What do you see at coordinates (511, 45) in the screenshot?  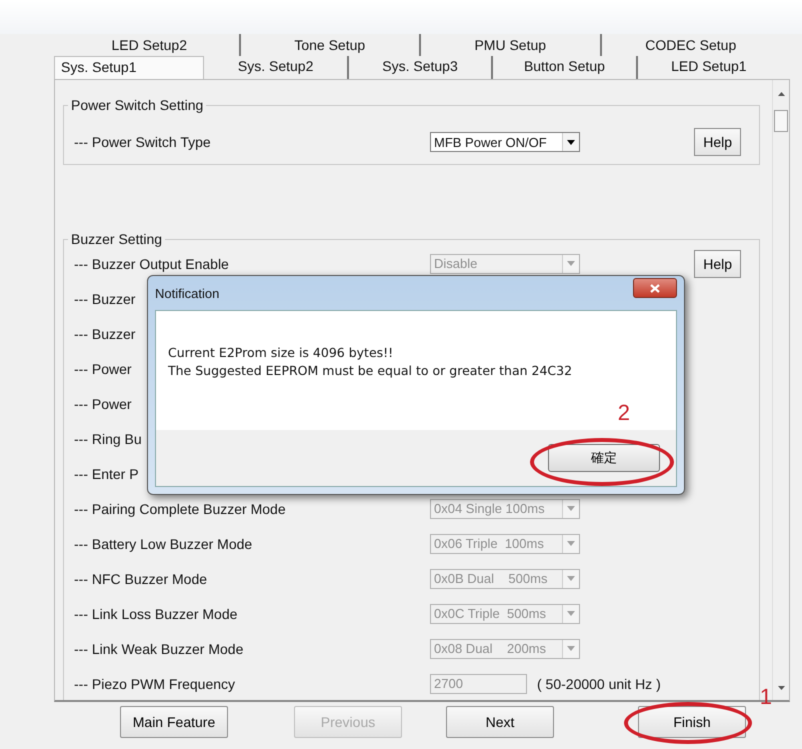 I see `tab: PMU Setup` at bounding box center [511, 45].